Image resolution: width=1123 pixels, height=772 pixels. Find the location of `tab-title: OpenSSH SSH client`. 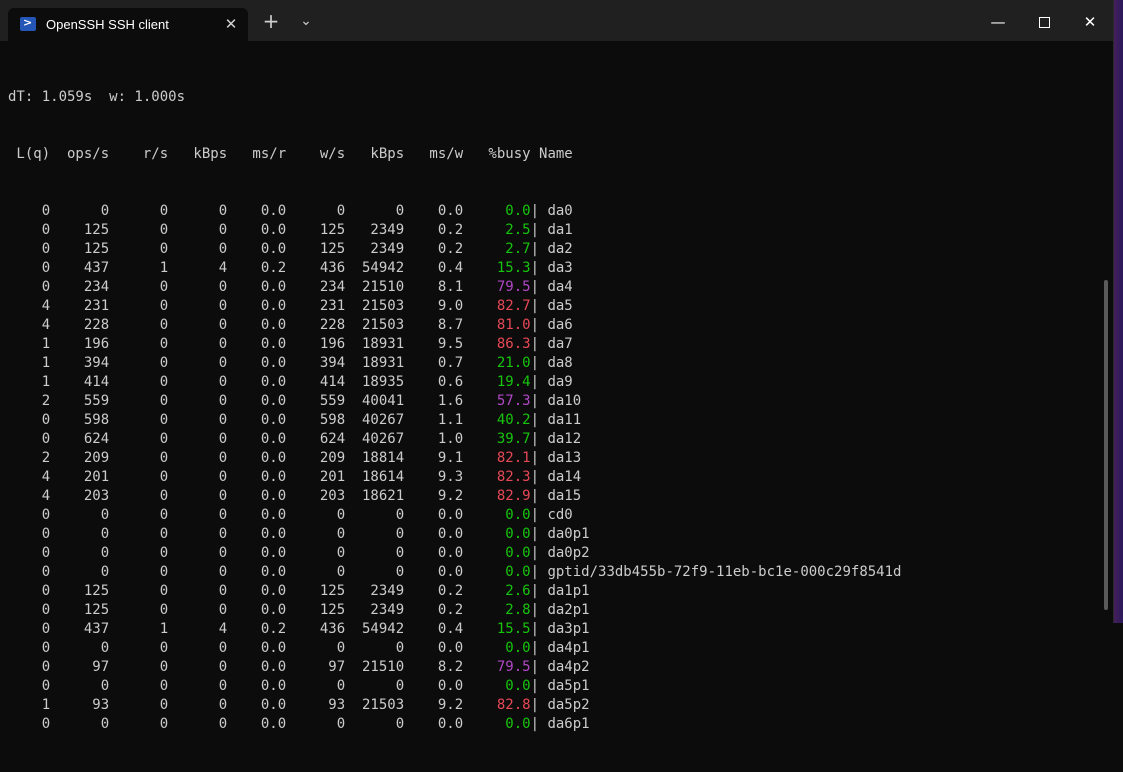

tab-title: OpenSSH SSH client is located at coordinates (107, 24).